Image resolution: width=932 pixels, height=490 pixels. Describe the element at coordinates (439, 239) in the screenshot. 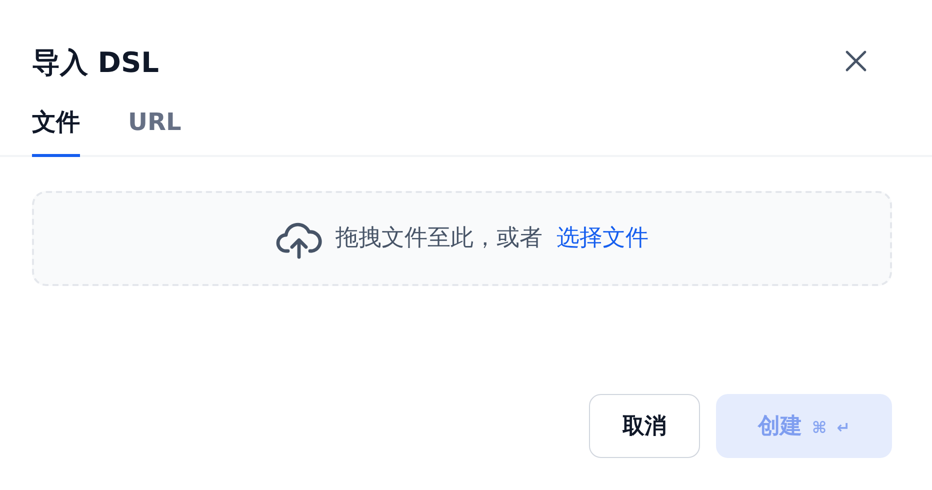

I see `drop-hint: 拖拽文件至此，或者` at that location.